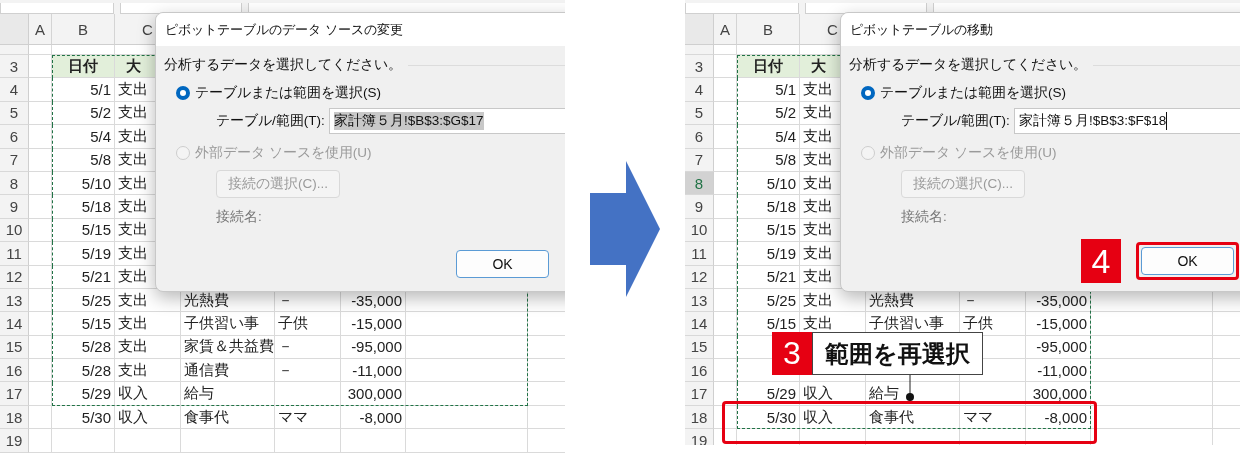 This screenshot has height=457, width=1240. I want to click on table-cell: 5/30, so click(768, 417).